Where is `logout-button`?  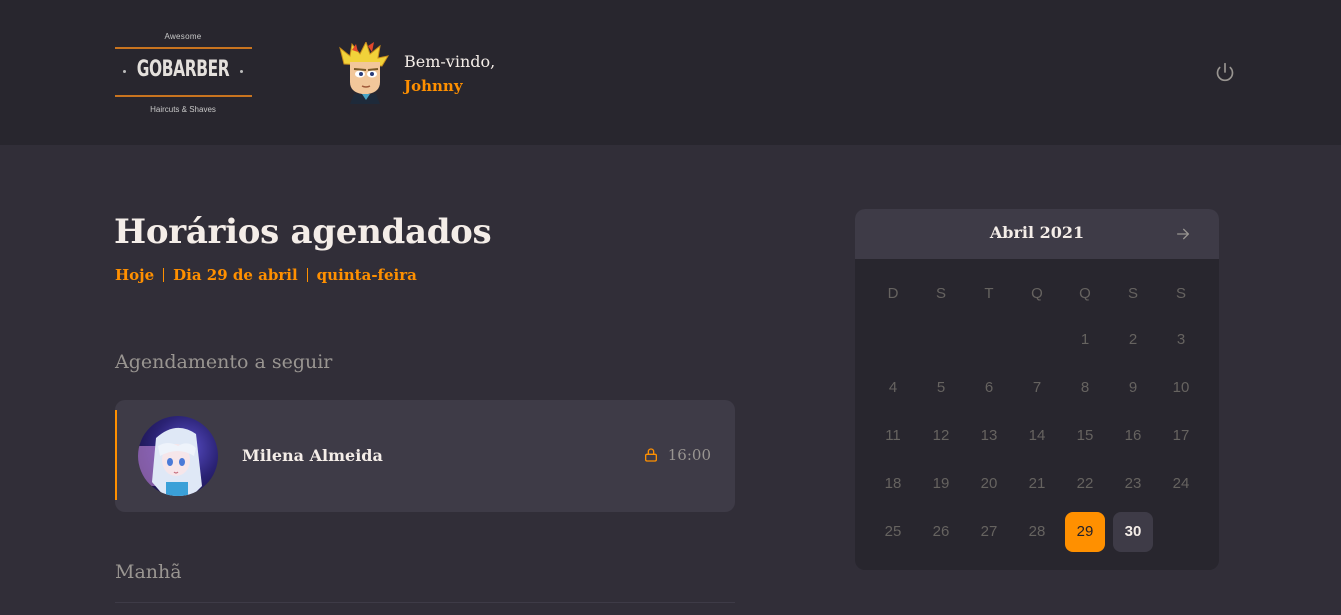 logout-button is located at coordinates (1225, 72).